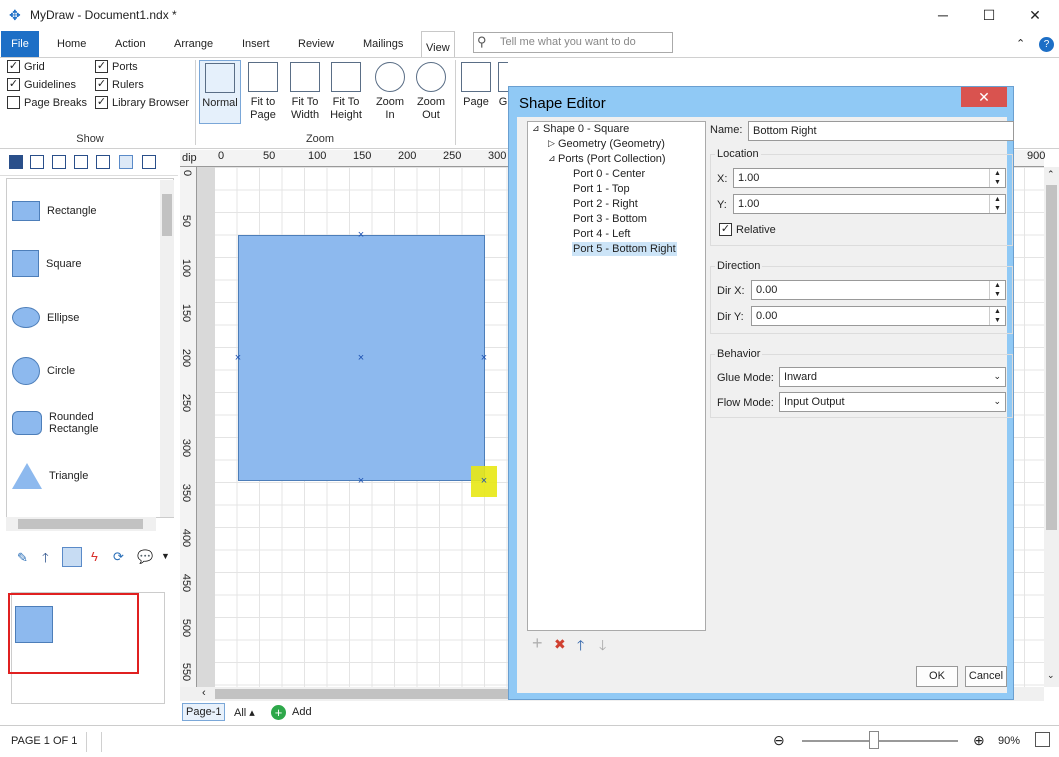 This screenshot has height=757, width=1059. I want to click on rulers-checkbox: ✓ Rulers, so click(119, 84).